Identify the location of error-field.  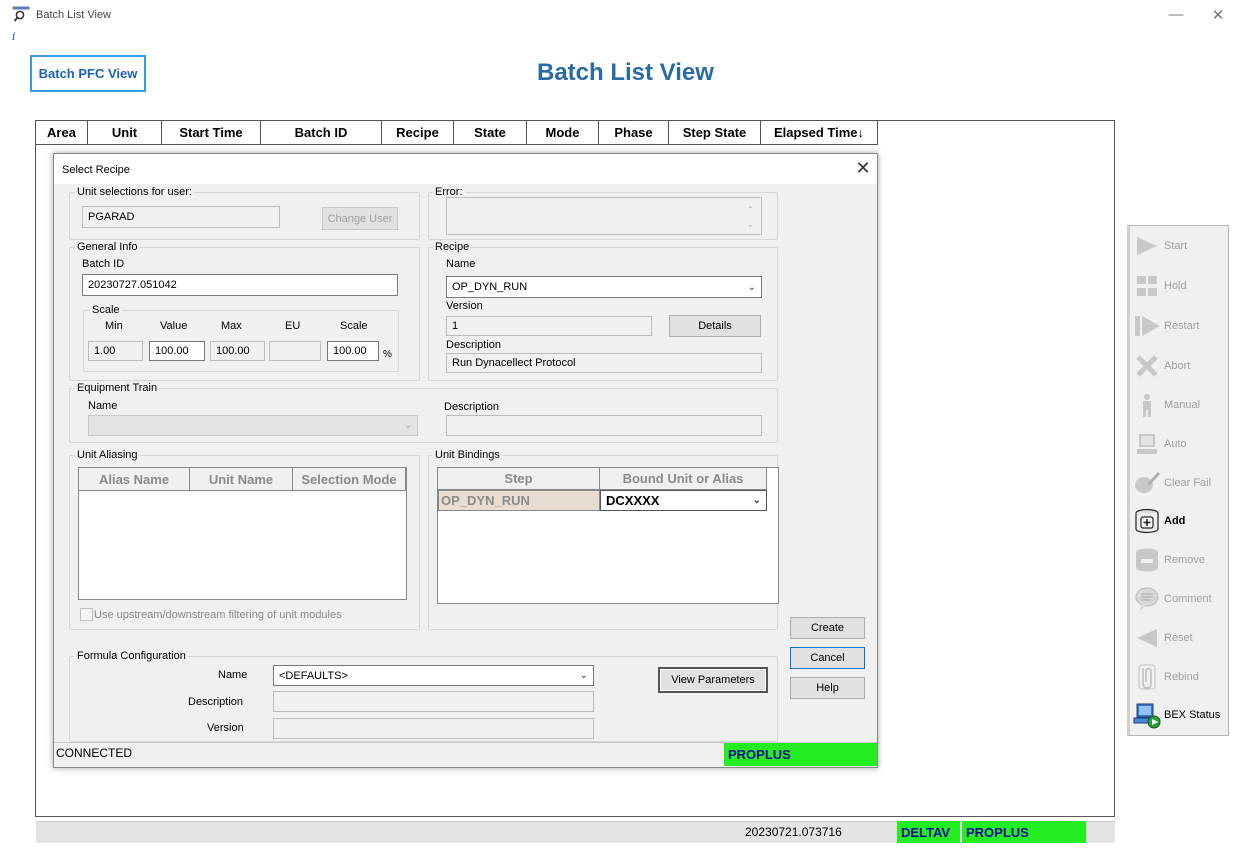
(604, 216).